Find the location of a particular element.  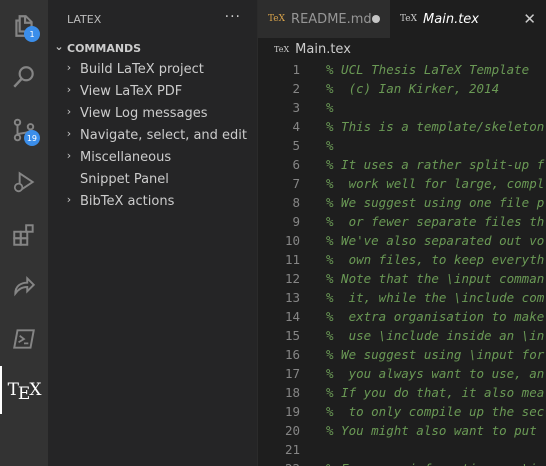

more-actions-icon: ··· is located at coordinates (233, 17).